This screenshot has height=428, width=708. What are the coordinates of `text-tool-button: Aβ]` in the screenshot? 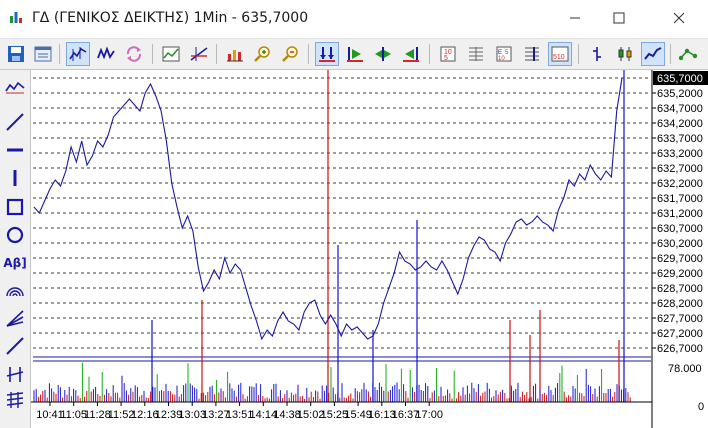 It's located at (15, 263).